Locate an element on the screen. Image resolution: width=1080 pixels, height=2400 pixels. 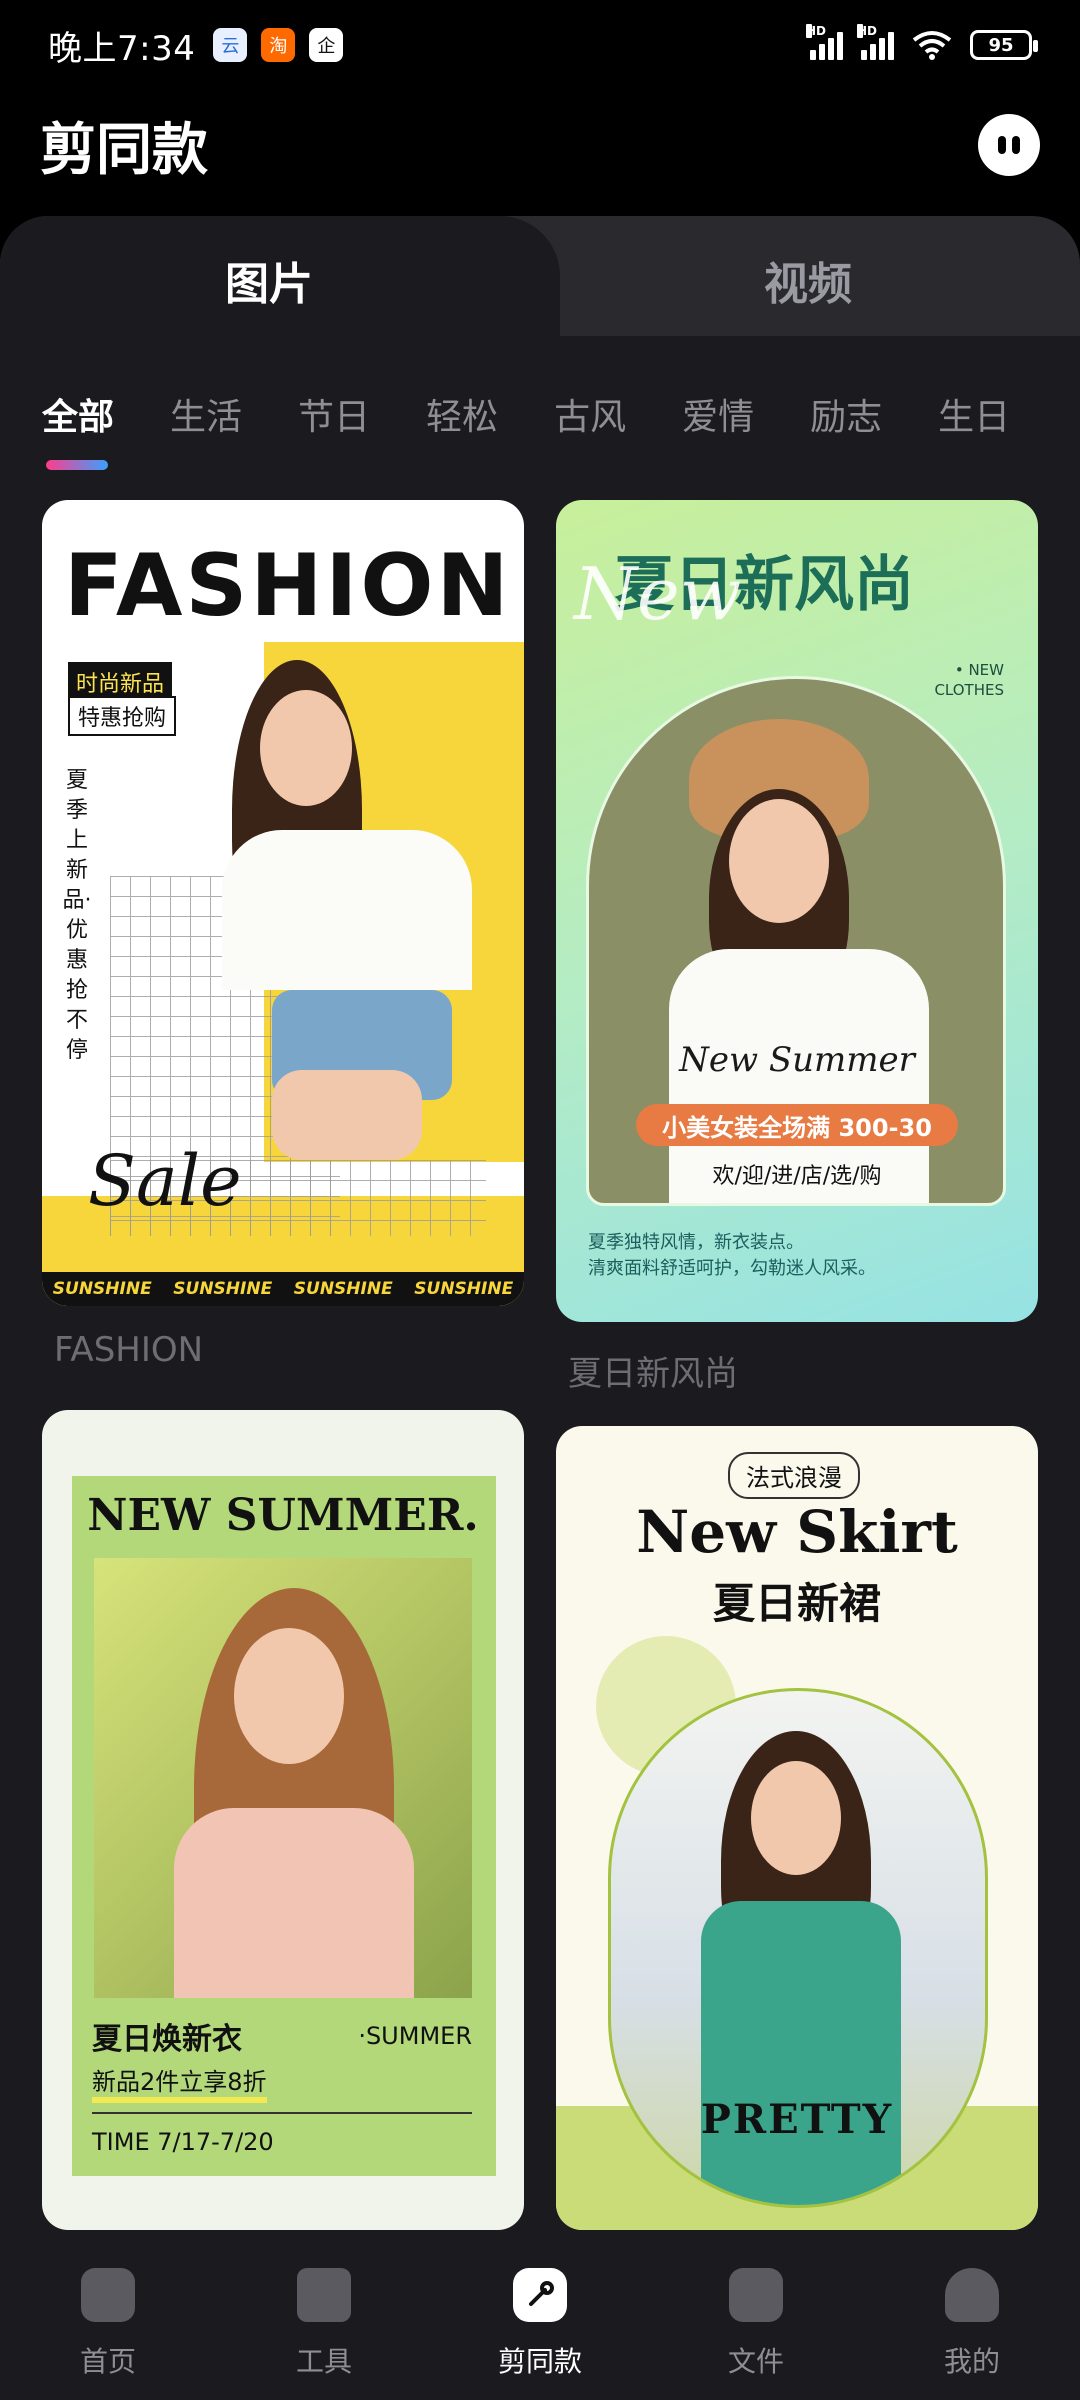
poster-subtitle: New Summer is located at coordinates (797, 1060).